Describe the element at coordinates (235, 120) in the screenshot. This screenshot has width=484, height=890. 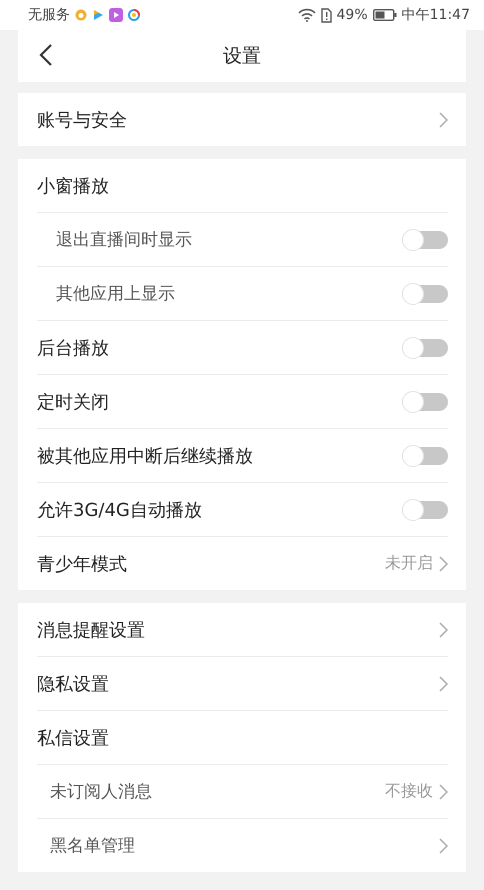
I see `setting-label: 账号与安全` at that location.